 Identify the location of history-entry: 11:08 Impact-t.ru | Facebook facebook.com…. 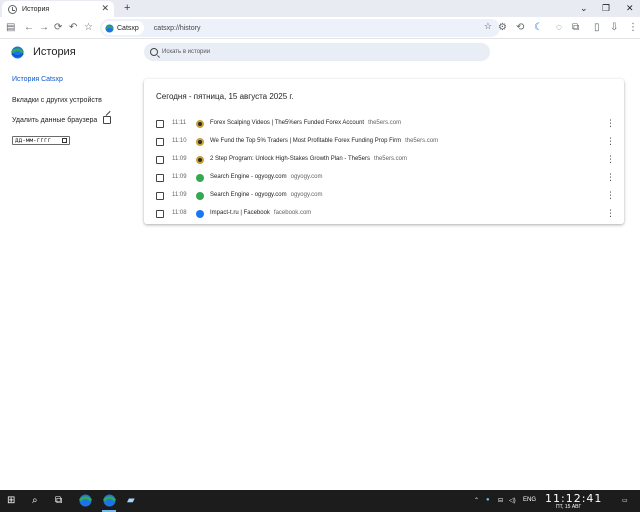
(384, 215).